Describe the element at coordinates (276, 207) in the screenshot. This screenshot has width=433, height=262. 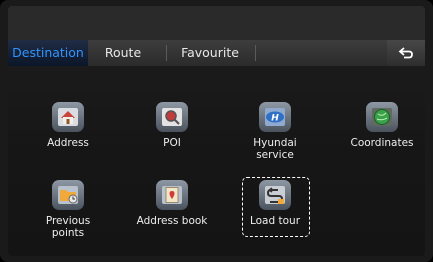
I see `focus-highlight` at that location.